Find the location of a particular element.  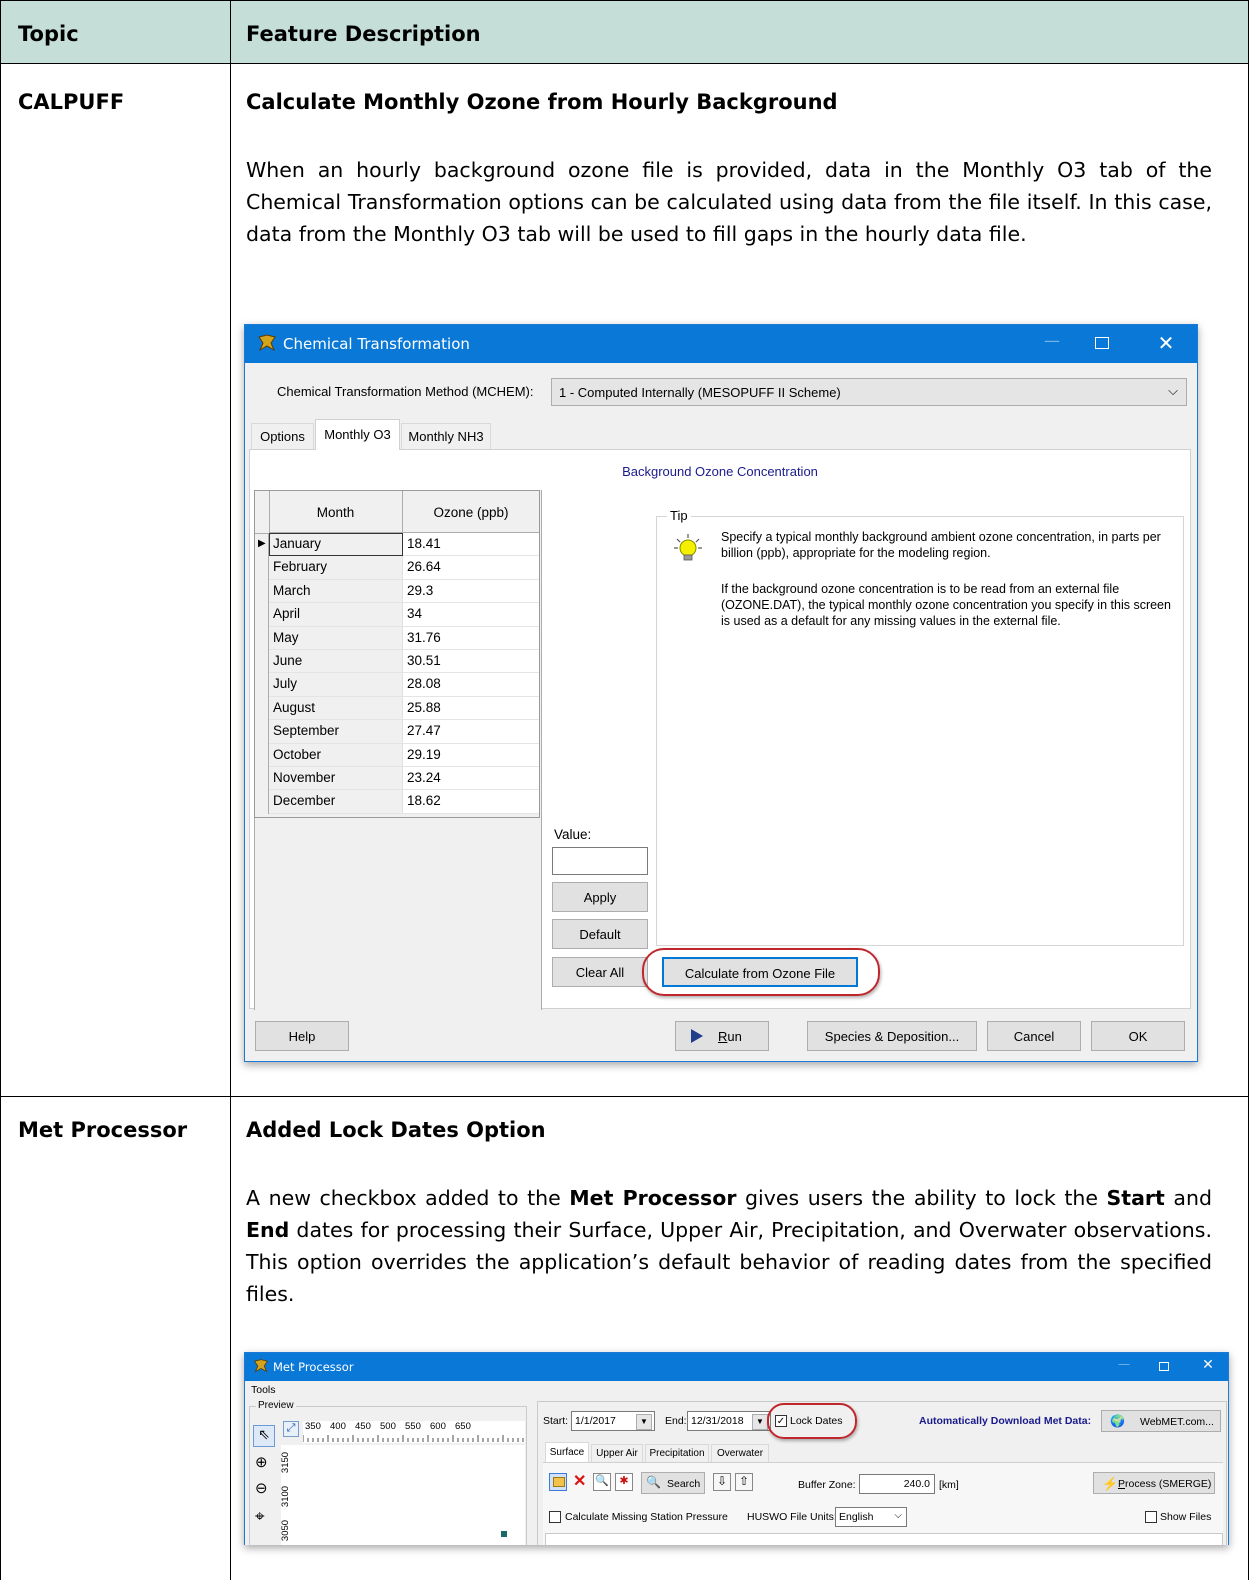

help-button: Help is located at coordinates (302, 1036).